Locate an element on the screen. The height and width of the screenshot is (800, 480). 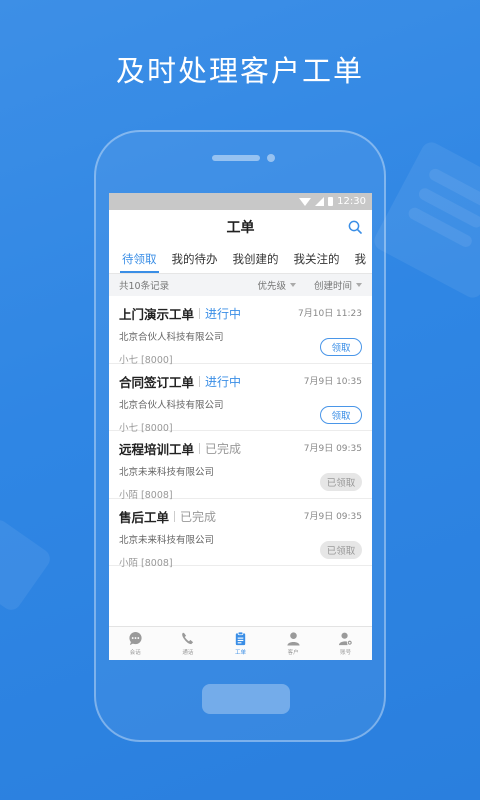
tab-item: 我的待办 is located at coordinates (195, 258).